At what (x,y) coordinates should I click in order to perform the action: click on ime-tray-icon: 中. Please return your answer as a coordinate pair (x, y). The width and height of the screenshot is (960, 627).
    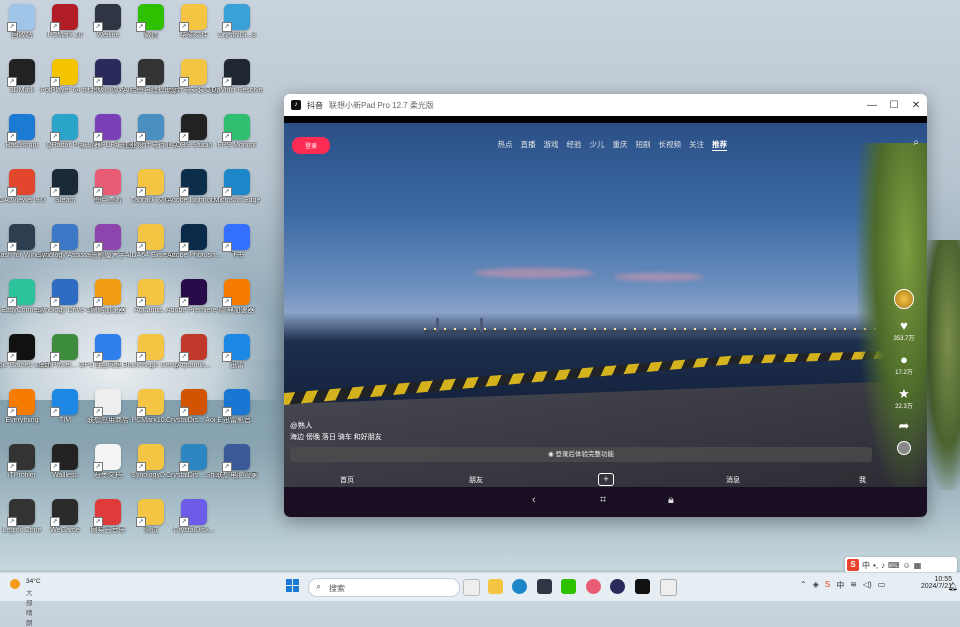
    Looking at the image, I should click on (840, 585).